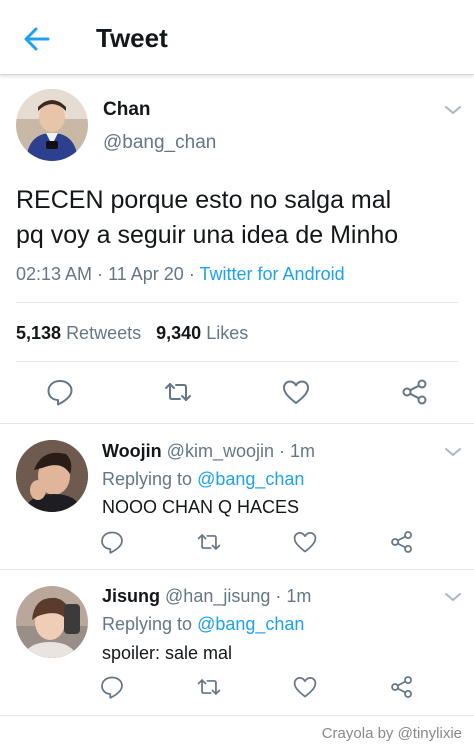 This screenshot has width=474, height=750. I want to click on author-name: Chan, so click(127, 110).